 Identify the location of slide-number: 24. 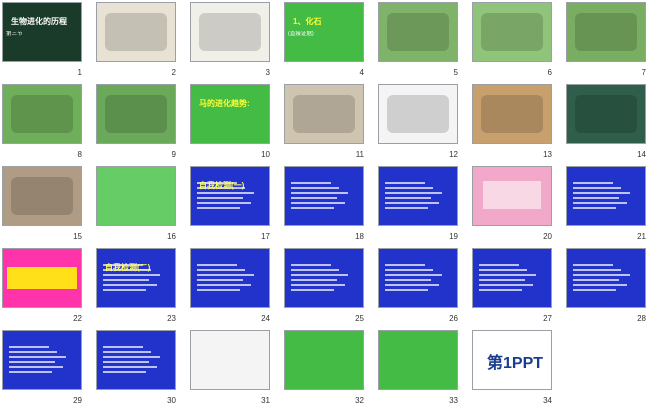
(265, 318).